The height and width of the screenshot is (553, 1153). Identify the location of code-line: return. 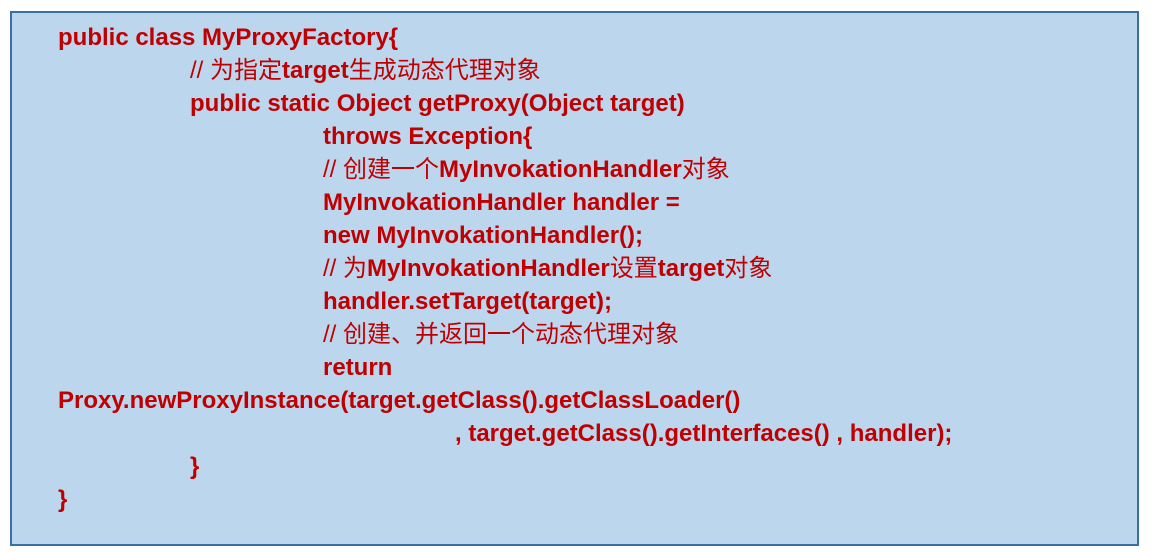
(358, 367).